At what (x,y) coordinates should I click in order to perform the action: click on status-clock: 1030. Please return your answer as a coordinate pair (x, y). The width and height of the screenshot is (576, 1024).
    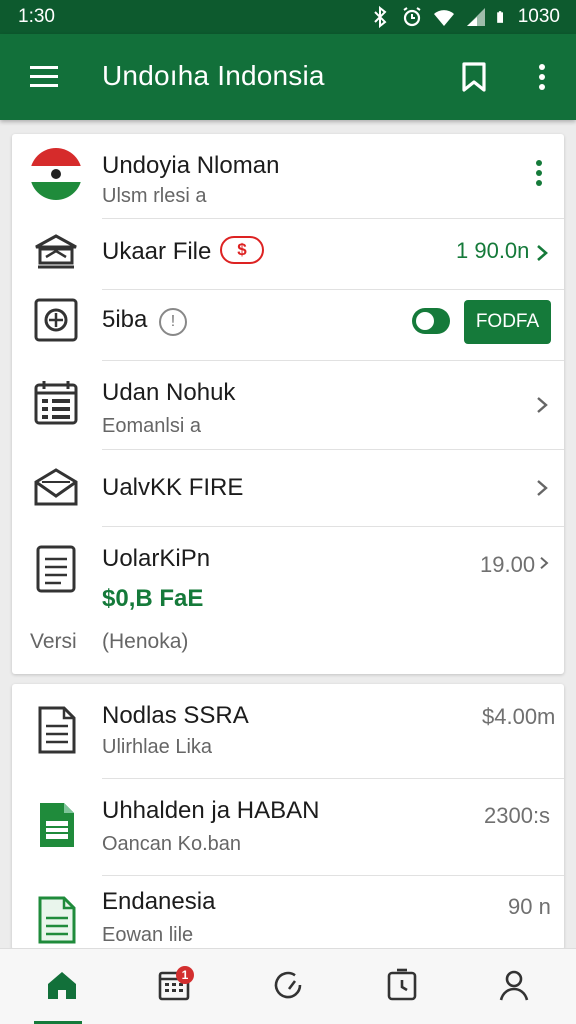
    Looking at the image, I should click on (538, 16).